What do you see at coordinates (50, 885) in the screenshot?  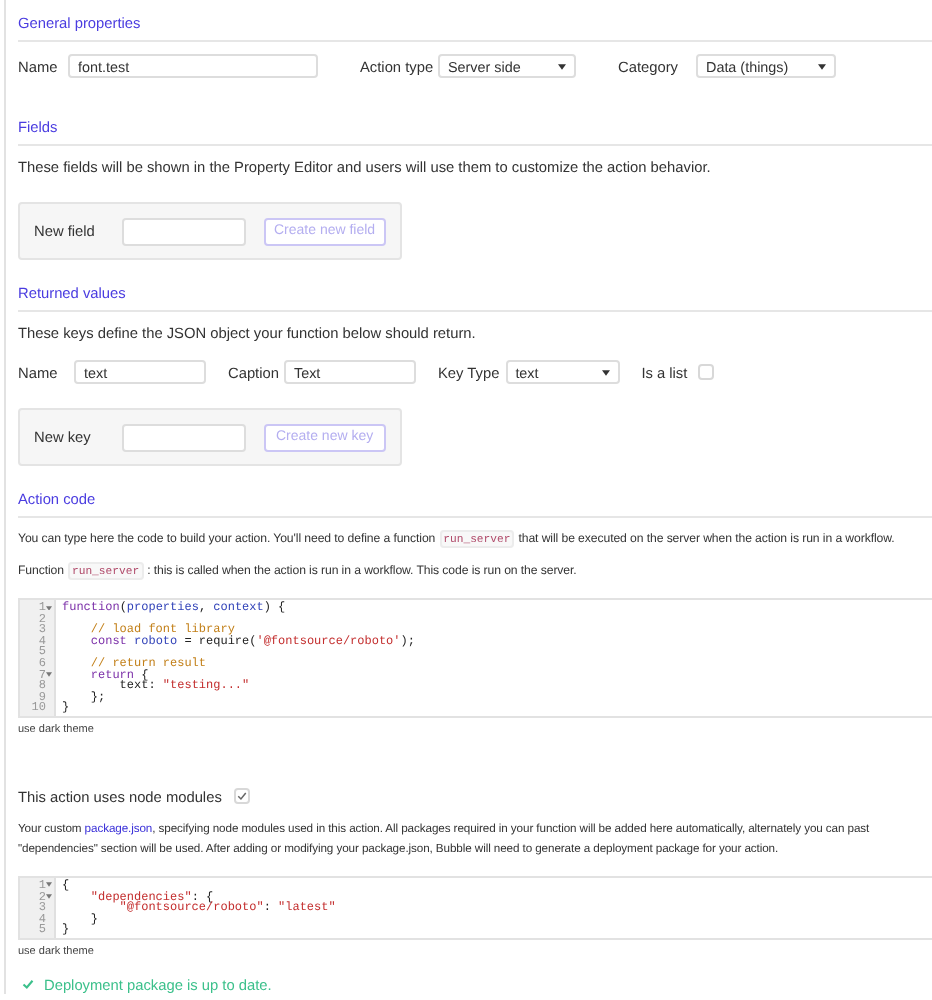 I see `fold-icon` at bounding box center [50, 885].